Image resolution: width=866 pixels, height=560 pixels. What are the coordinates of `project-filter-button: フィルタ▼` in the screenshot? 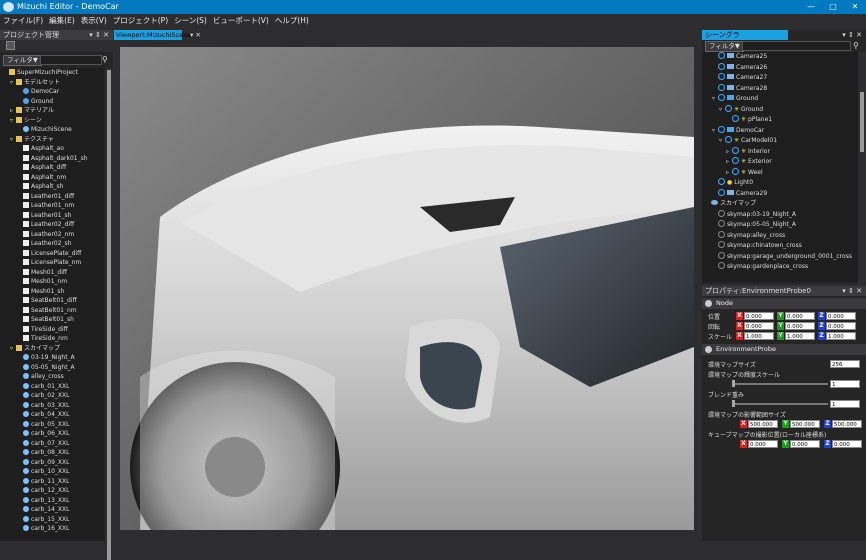 It's located at (22, 60).